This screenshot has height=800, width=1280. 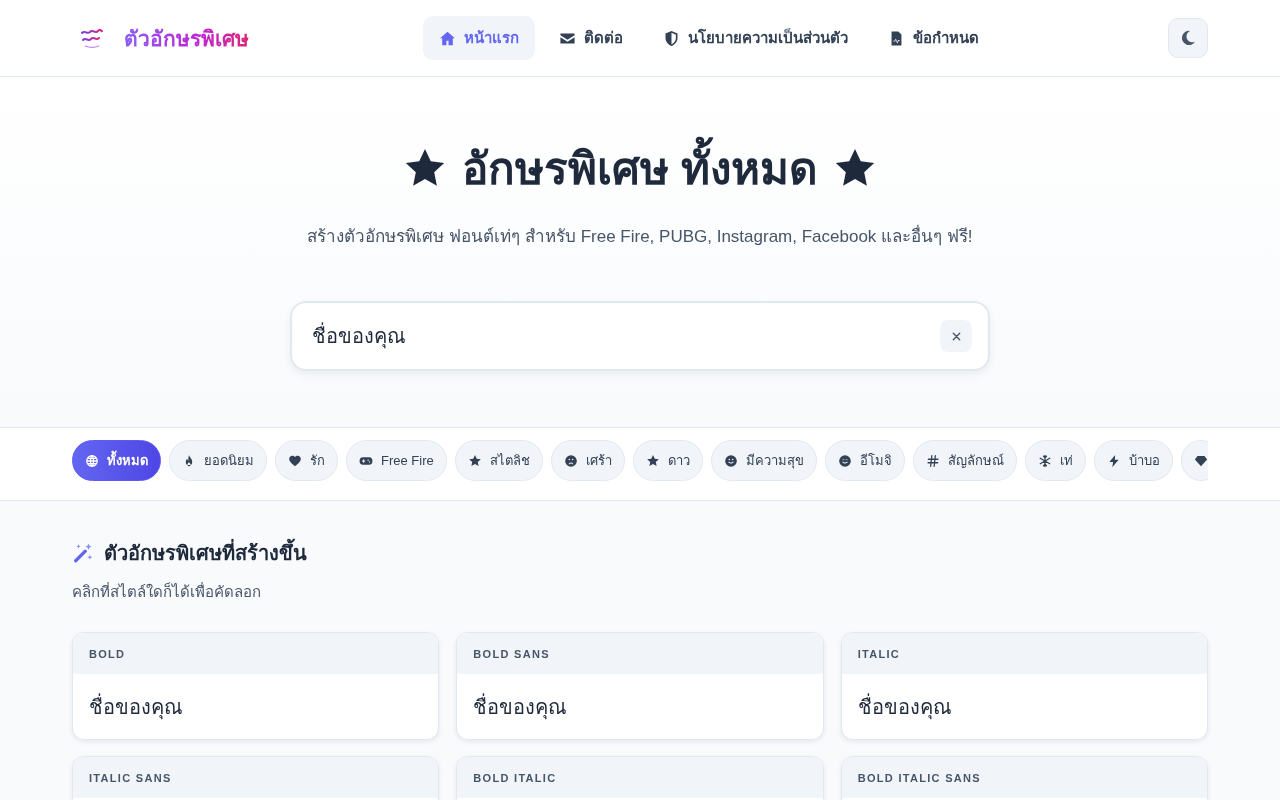 What do you see at coordinates (763, 460) in the screenshot?
I see `category-chip: มีความสุข` at bounding box center [763, 460].